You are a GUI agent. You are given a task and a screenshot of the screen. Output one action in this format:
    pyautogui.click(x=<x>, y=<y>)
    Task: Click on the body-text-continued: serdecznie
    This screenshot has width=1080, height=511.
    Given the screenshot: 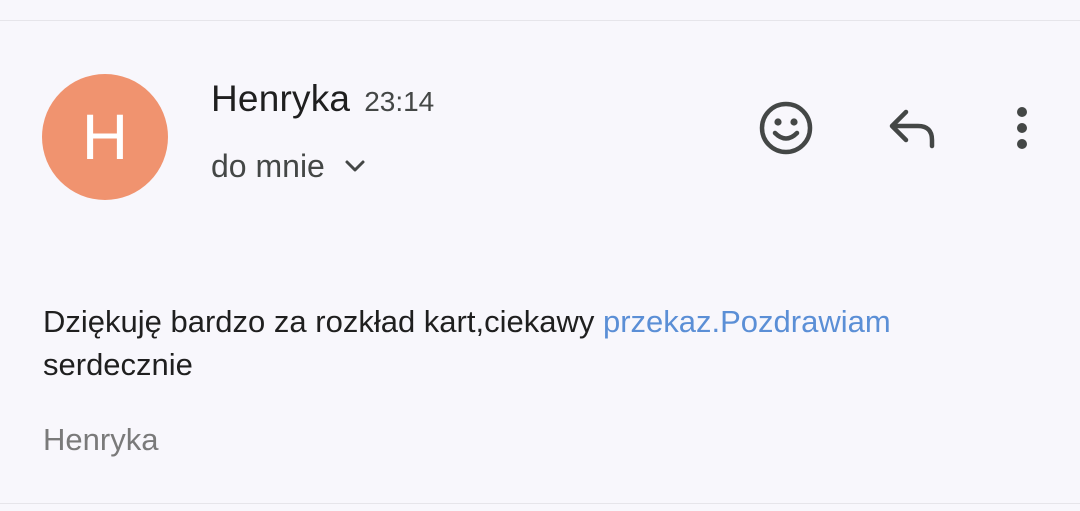 What is the action you would take?
    pyautogui.click(x=118, y=364)
    